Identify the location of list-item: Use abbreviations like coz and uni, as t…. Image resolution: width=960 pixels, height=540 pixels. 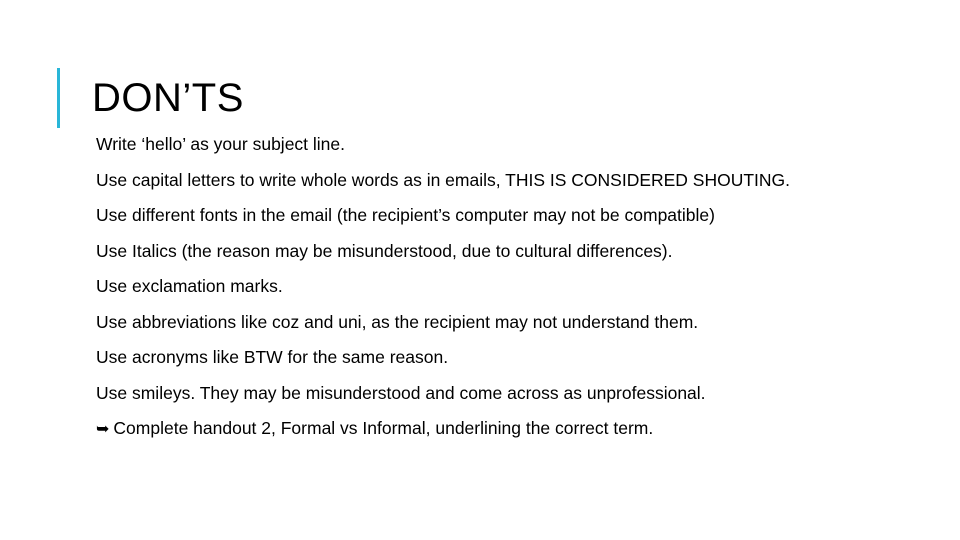
(397, 321).